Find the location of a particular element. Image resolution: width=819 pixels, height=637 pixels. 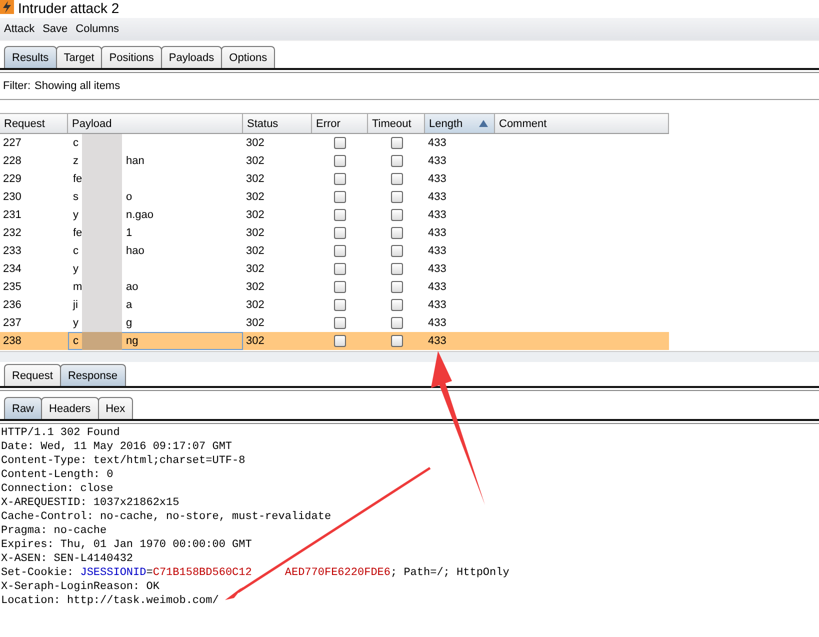

menu-item: Columns is located at coordinates (98, 29).